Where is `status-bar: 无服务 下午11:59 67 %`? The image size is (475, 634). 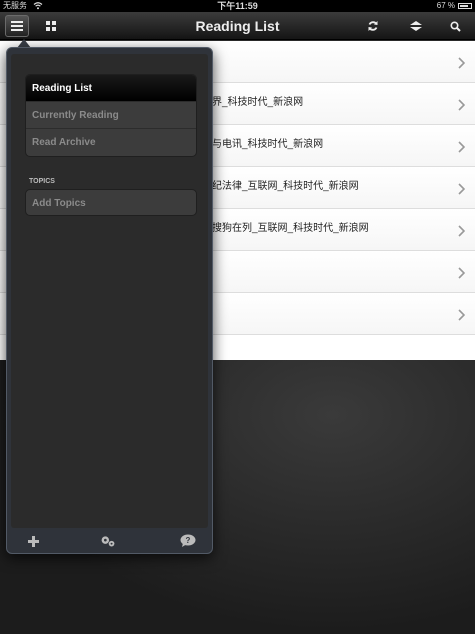 status-bar: 无服务 下午11:59 67 % is located at coordinates (237, 6).